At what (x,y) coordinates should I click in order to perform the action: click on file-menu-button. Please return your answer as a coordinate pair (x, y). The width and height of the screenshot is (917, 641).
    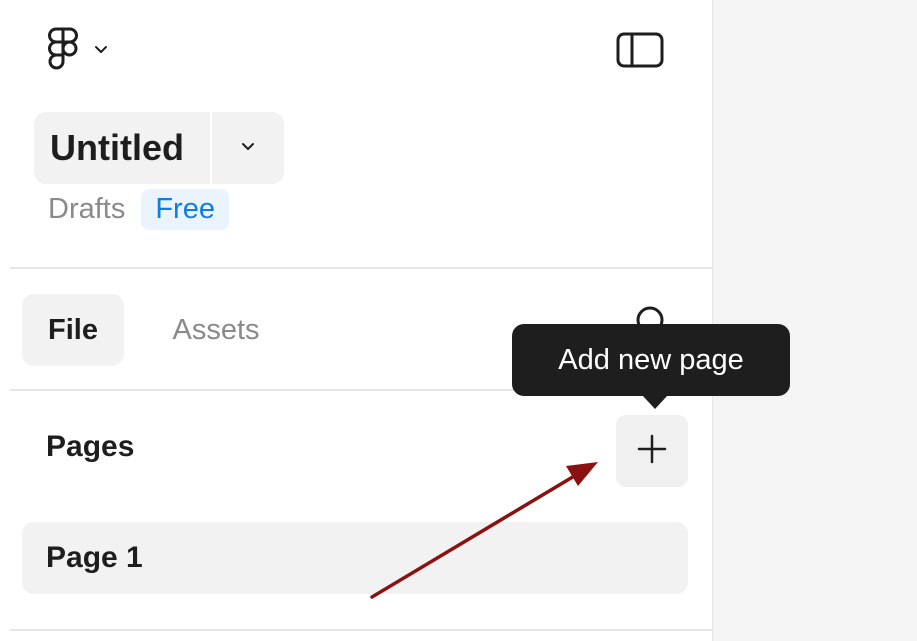
    Looking at the image, I should click on (248, 148).